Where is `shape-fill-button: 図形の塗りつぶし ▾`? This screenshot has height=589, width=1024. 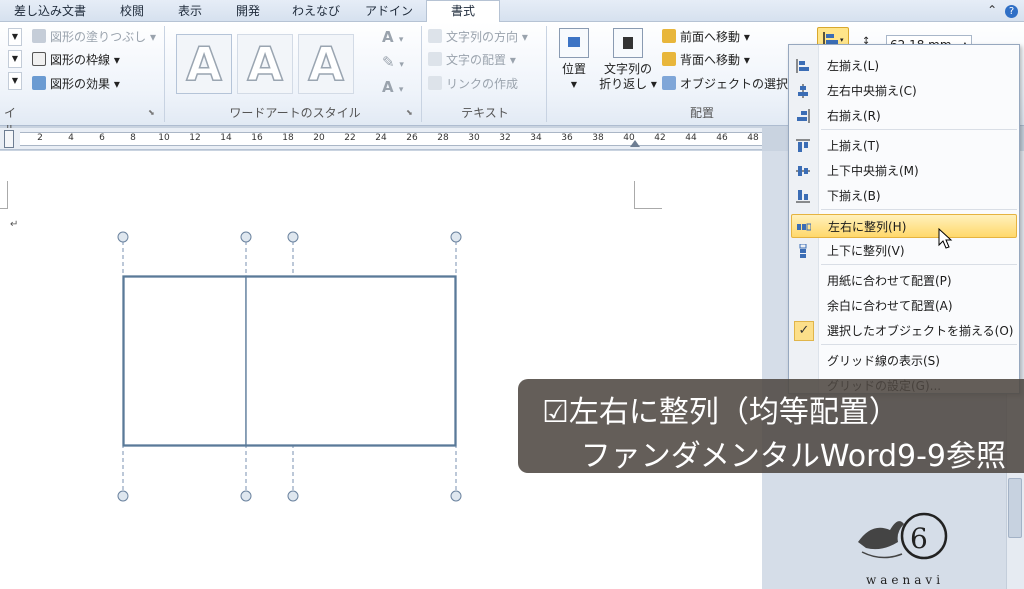 shape-fill-button: 図形の塗りつぶし ▾ is located at coordinates (94, 37).